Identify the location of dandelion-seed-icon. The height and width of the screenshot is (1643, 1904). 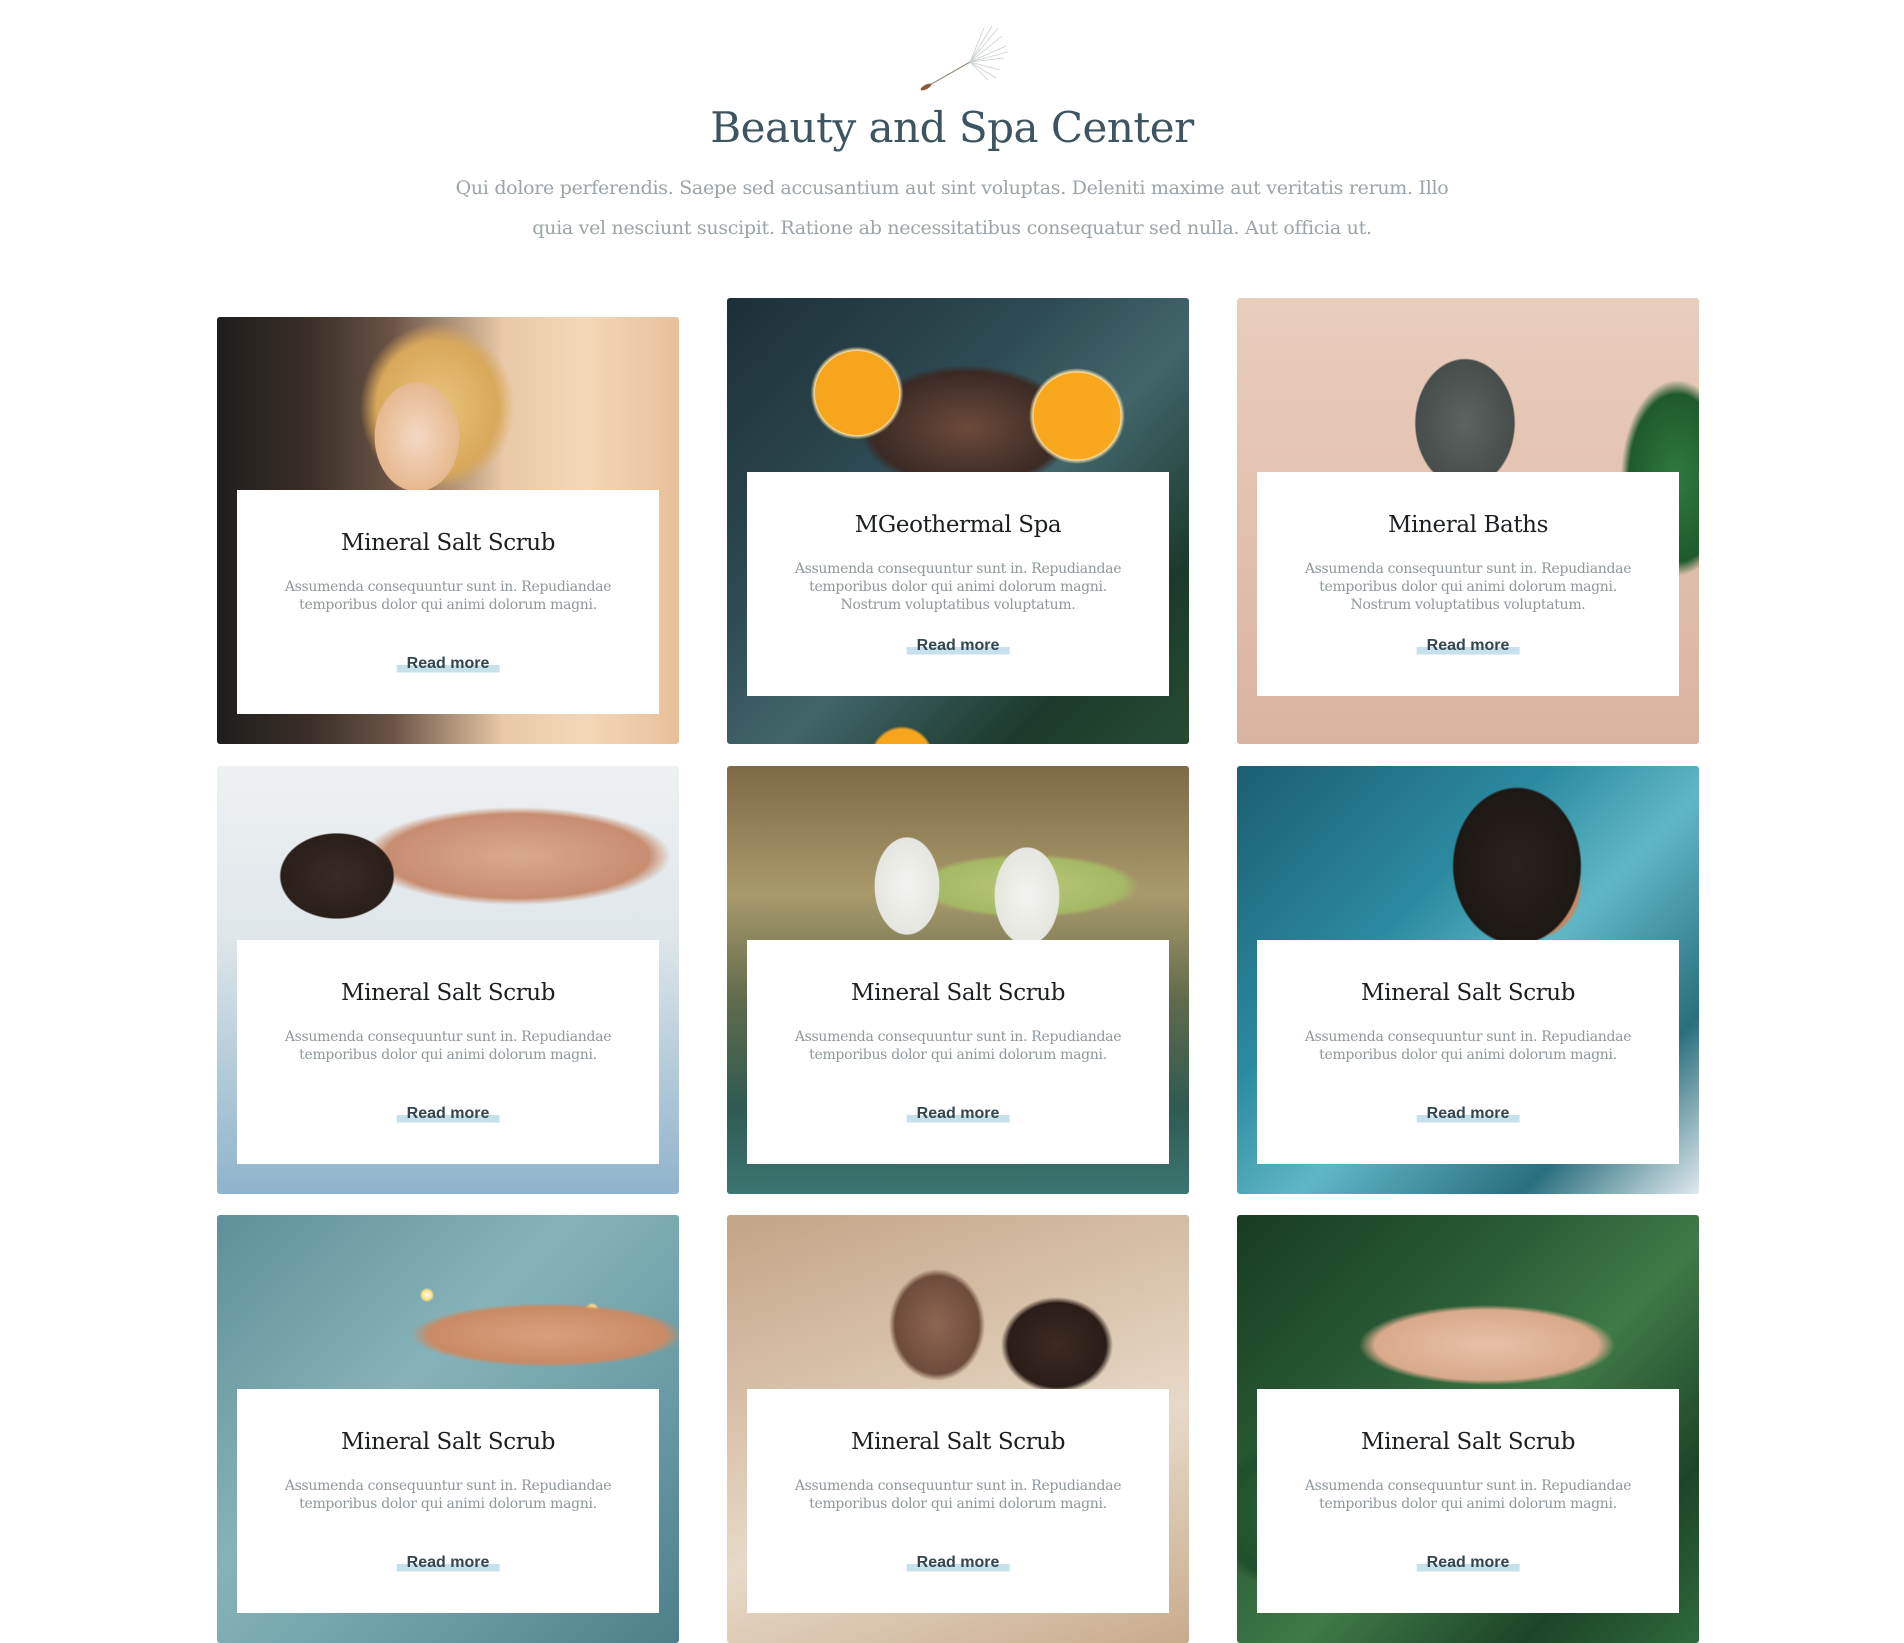
(964, 58).